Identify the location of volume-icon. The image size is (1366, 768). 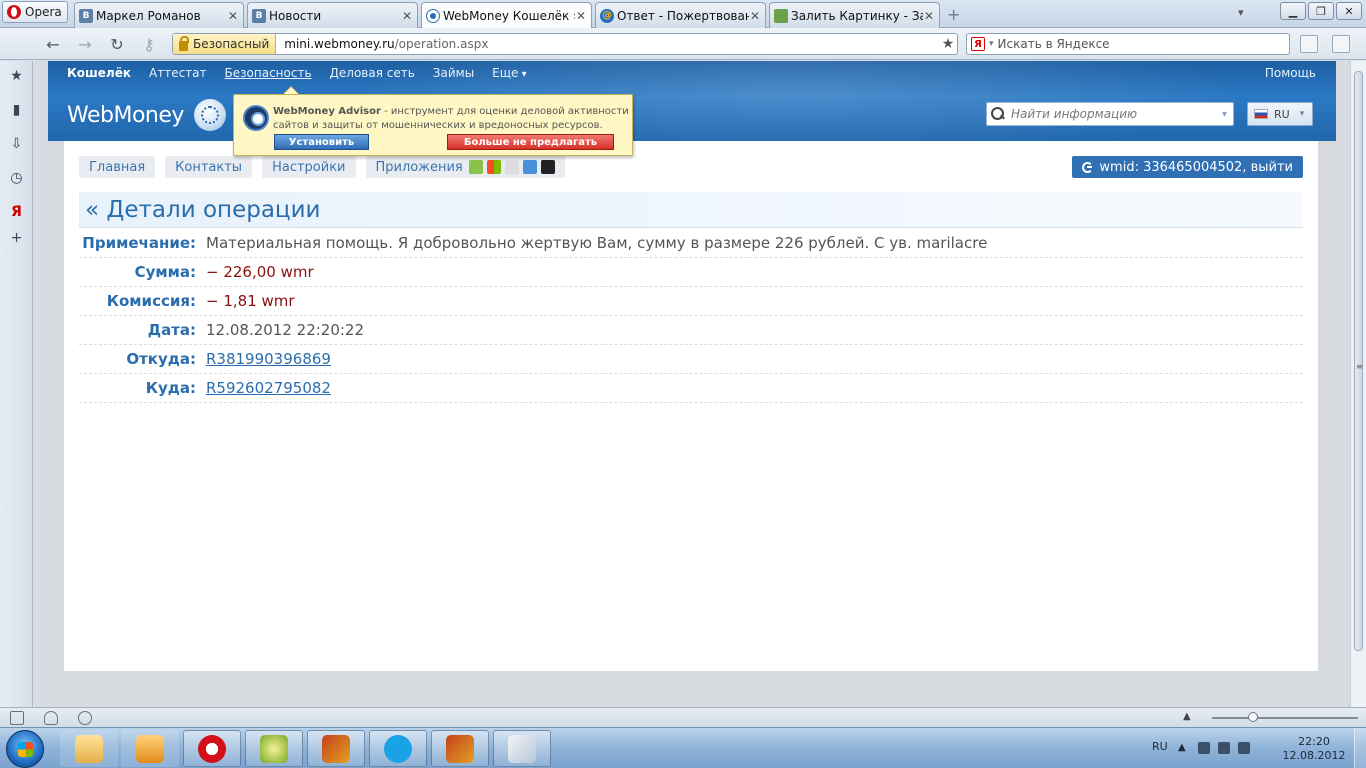
(1244, 748).